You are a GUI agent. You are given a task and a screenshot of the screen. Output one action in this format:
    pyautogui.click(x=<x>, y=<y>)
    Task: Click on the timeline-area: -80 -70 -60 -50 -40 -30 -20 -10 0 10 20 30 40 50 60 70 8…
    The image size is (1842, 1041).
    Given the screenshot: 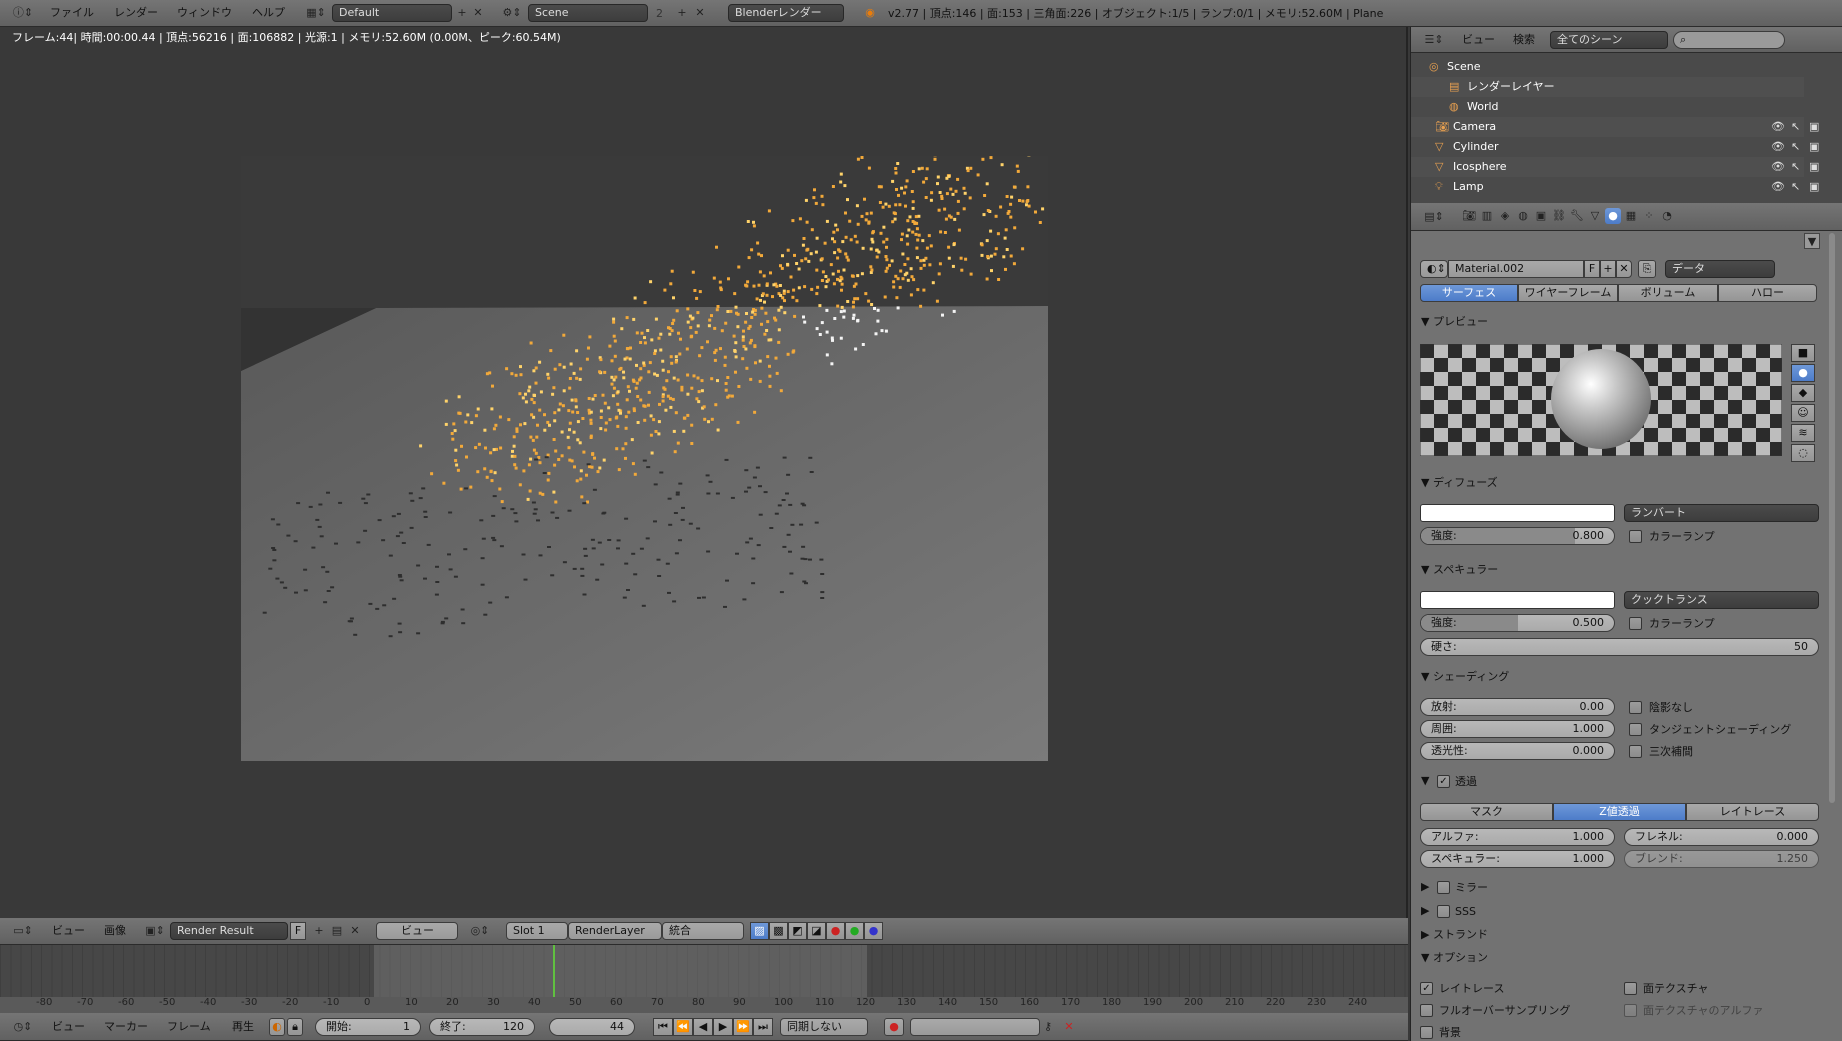 What is the action you would take?
    pyautogui.click(x=704, y=979)
    